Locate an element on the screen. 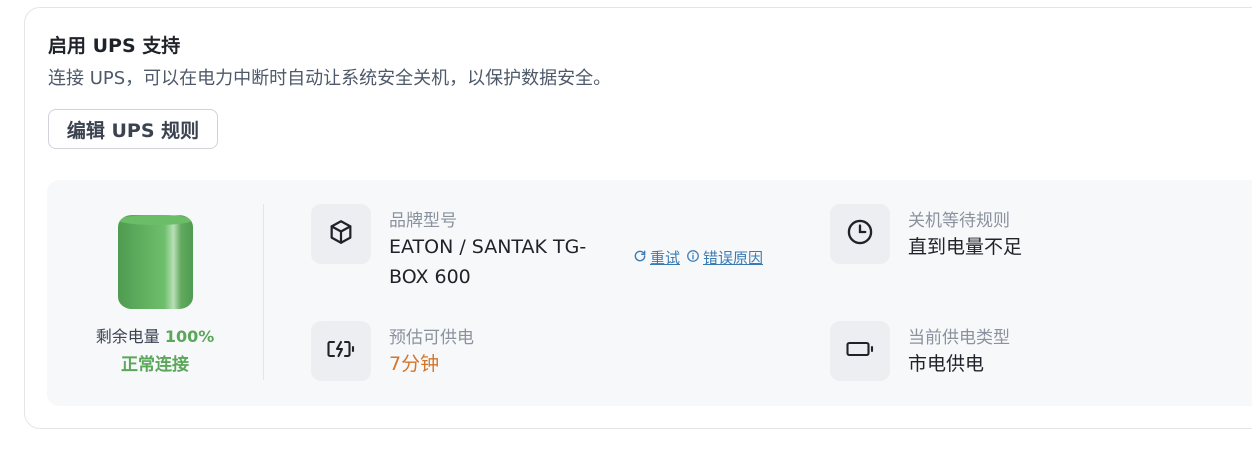 The width and height of the screenshot is (1252, 474). model-actions: 重试 错误原因 is located at coordinates (698, 257).